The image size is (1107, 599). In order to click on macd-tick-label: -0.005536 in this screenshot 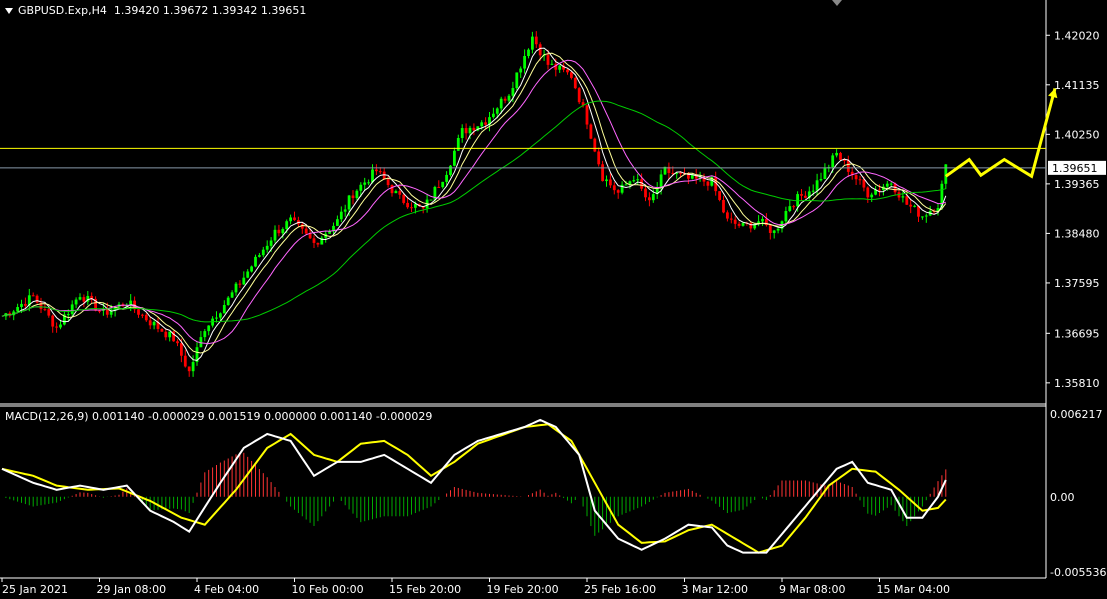, I will do `click(1078, 572)`.